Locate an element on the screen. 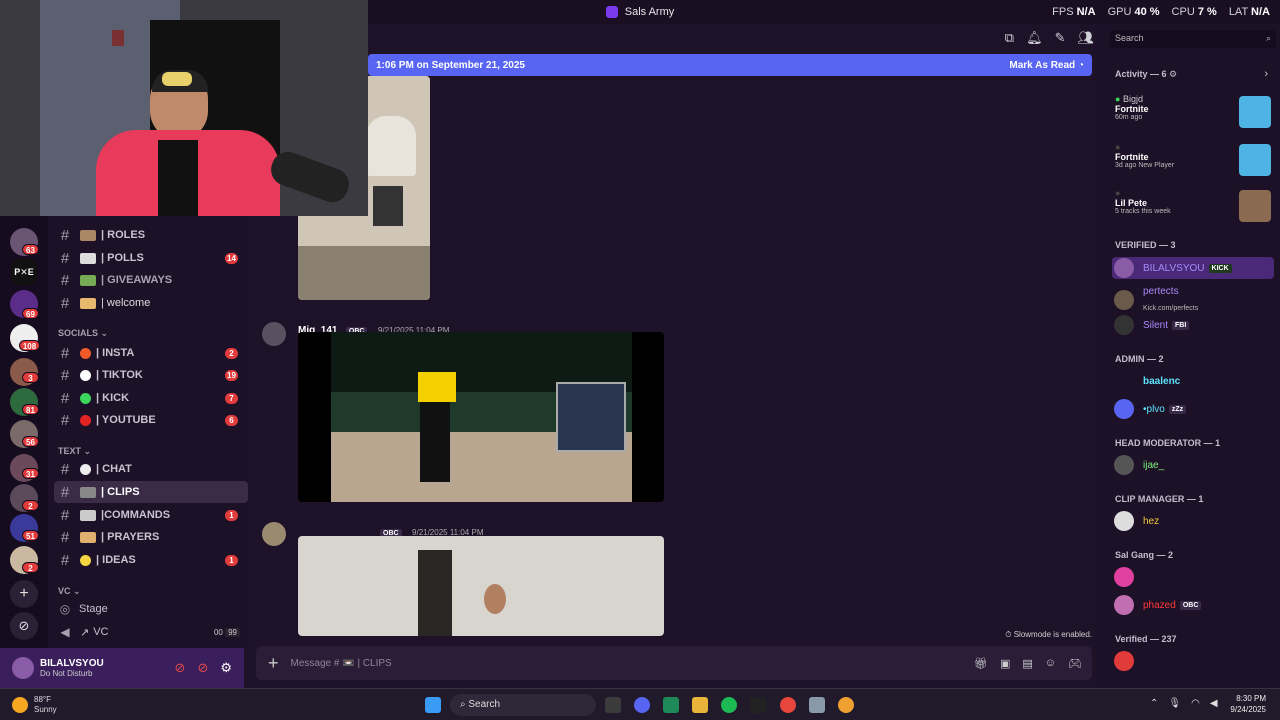  member-row: baalenc is located at coordinates (1194, 381).